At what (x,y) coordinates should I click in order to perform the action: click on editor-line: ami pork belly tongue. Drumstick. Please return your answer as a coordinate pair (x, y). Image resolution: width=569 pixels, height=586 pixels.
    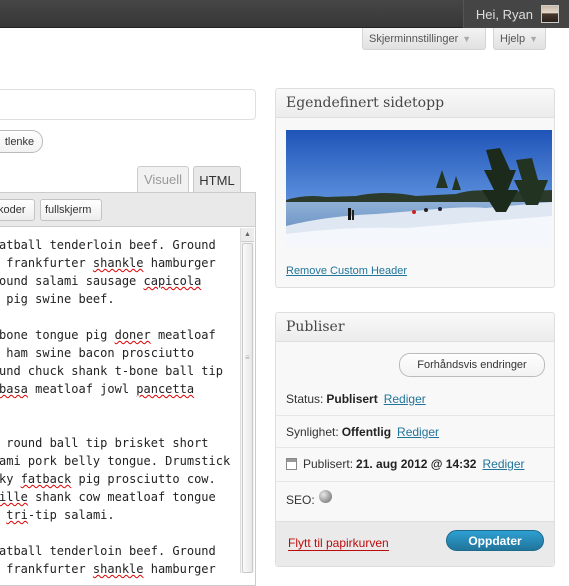
    Looking at the image, I should click on (118, 461).